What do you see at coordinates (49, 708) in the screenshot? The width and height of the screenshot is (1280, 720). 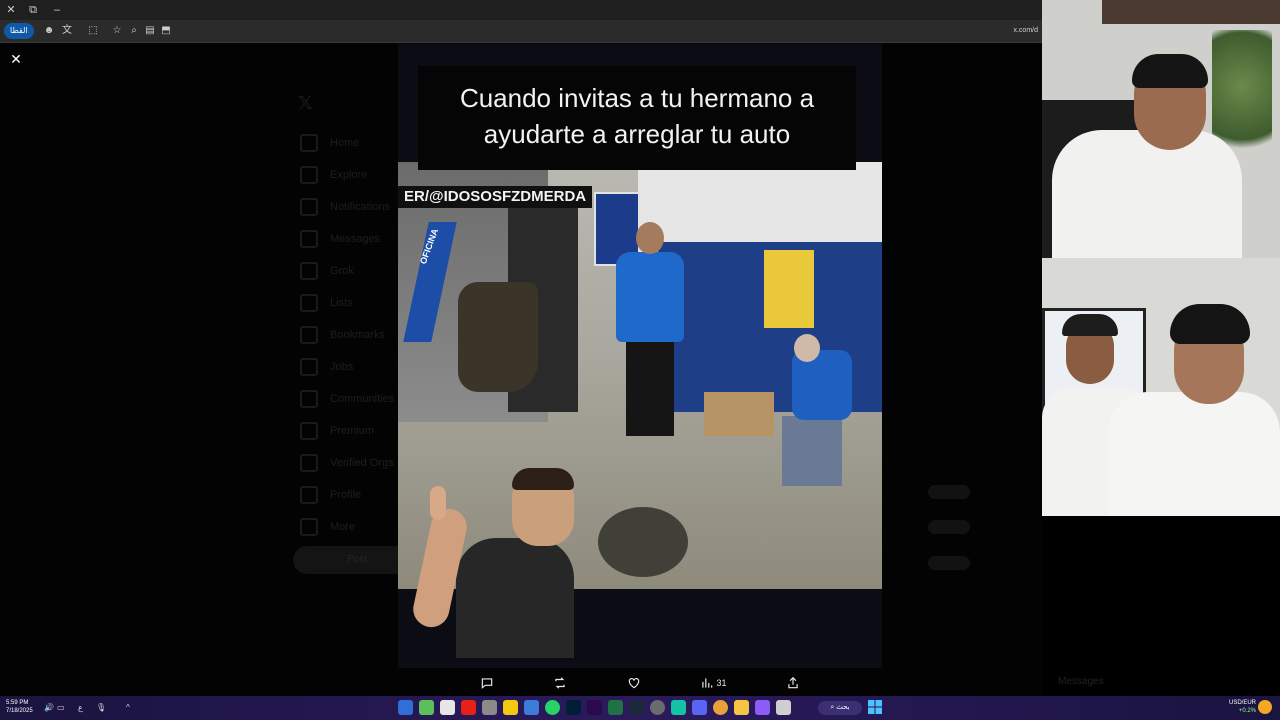 I see `volume-icon: 🔊` at bounding box center [49, 708].